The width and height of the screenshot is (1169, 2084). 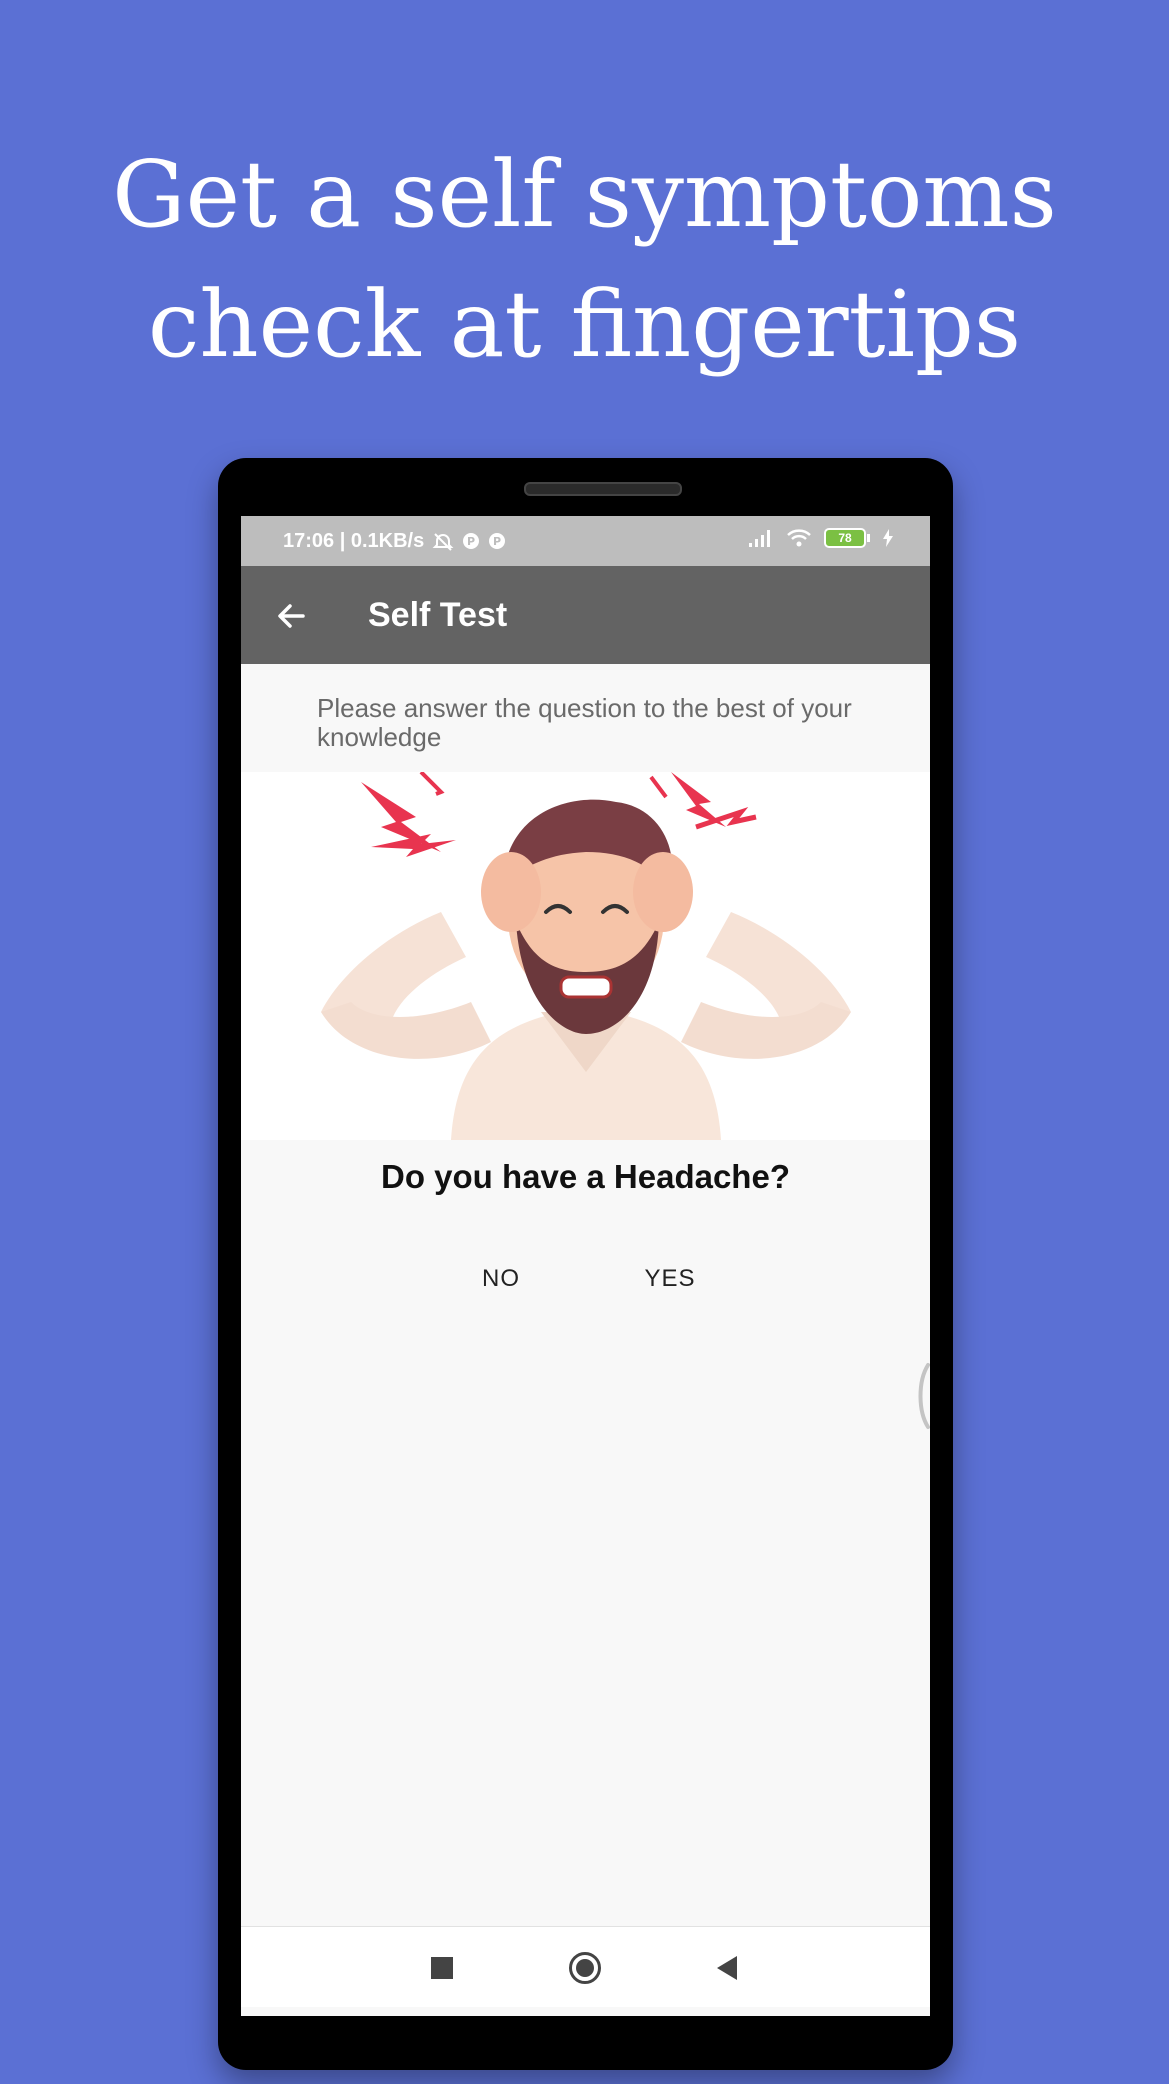 I want to click on phone-speaker, so click(x=603, y=489).